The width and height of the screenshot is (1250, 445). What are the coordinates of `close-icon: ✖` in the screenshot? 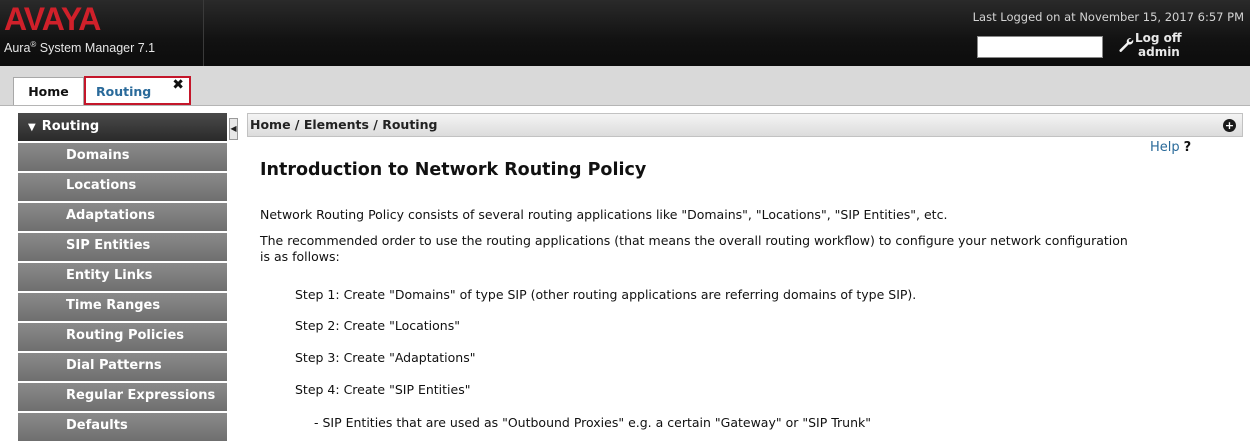 It's located at (178, 85).